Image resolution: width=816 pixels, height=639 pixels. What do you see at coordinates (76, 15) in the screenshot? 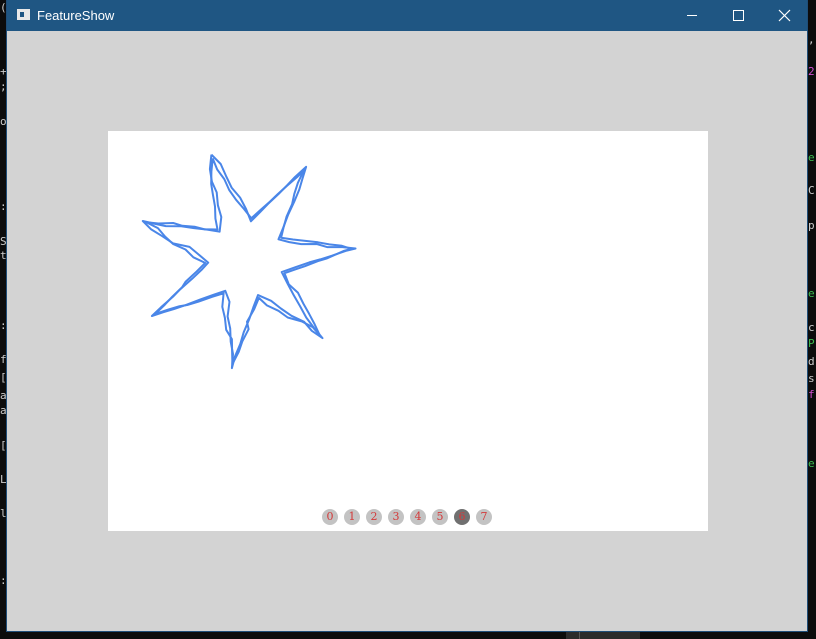
I see `window-title: FeatureShow` at bounding box center [76, 15].